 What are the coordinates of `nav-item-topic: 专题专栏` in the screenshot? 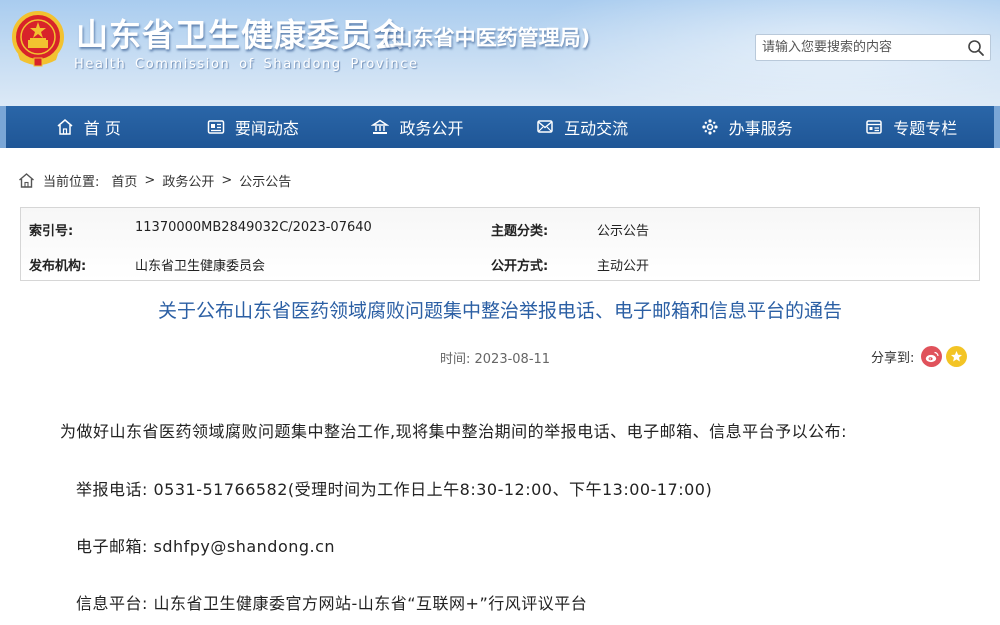 It's located at (911, 127).